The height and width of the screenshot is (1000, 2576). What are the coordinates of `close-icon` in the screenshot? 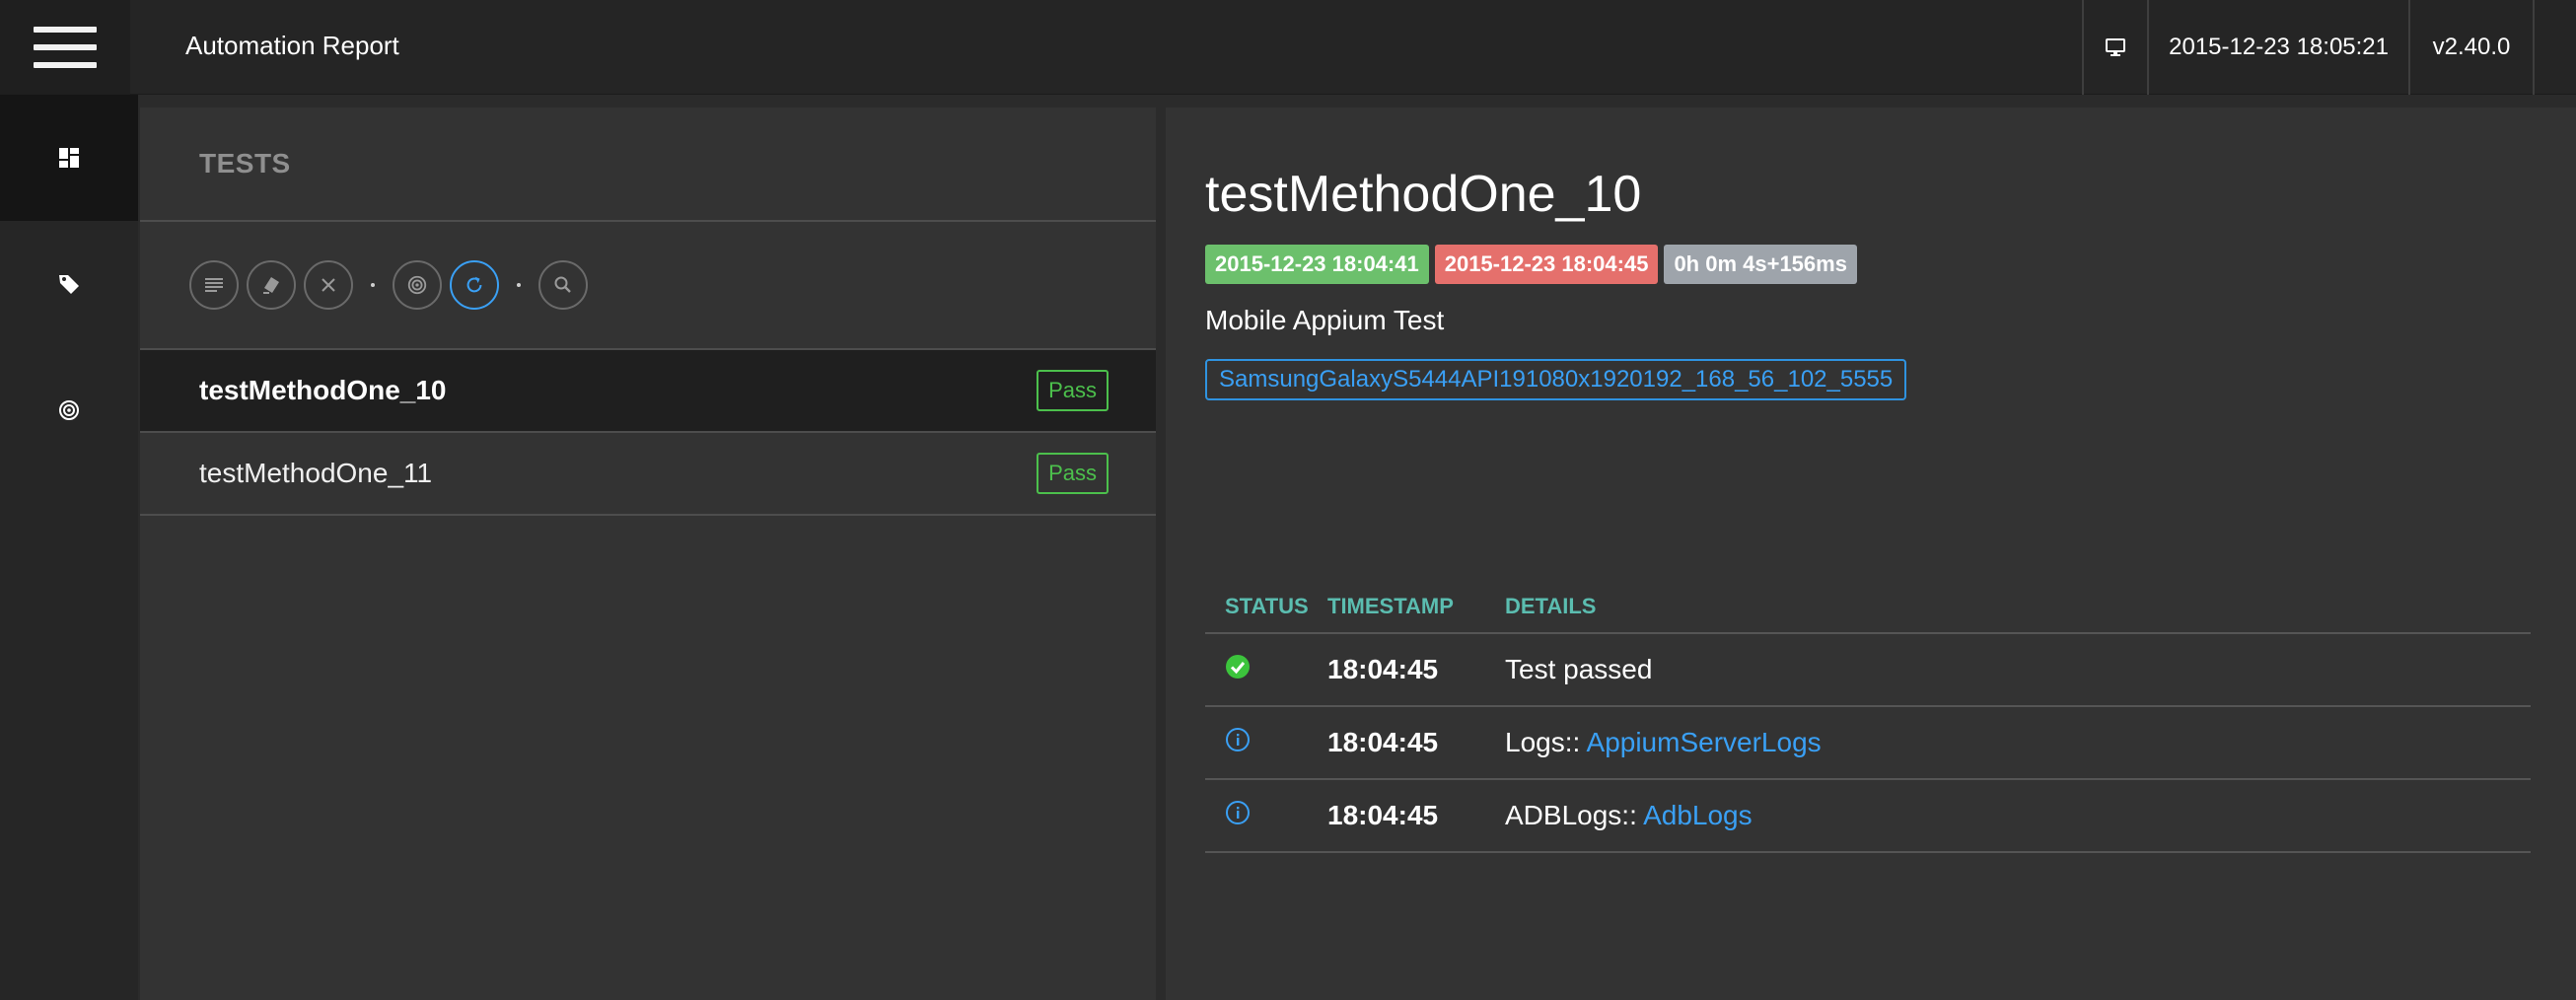 It's located at (328, 285).